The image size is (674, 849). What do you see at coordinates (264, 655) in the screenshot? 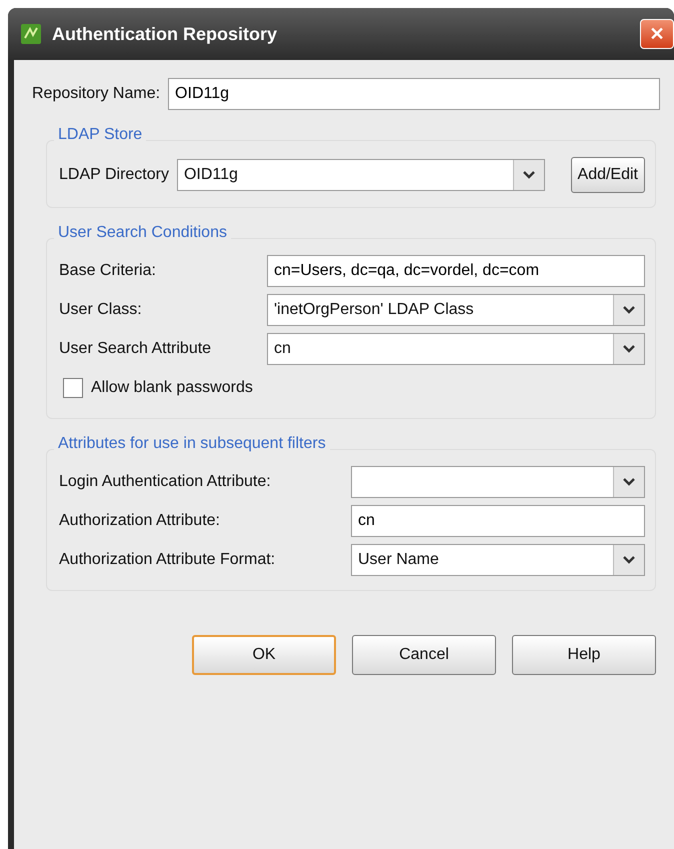
I see `dialog-button: OK` at bounding box center [264, 655].